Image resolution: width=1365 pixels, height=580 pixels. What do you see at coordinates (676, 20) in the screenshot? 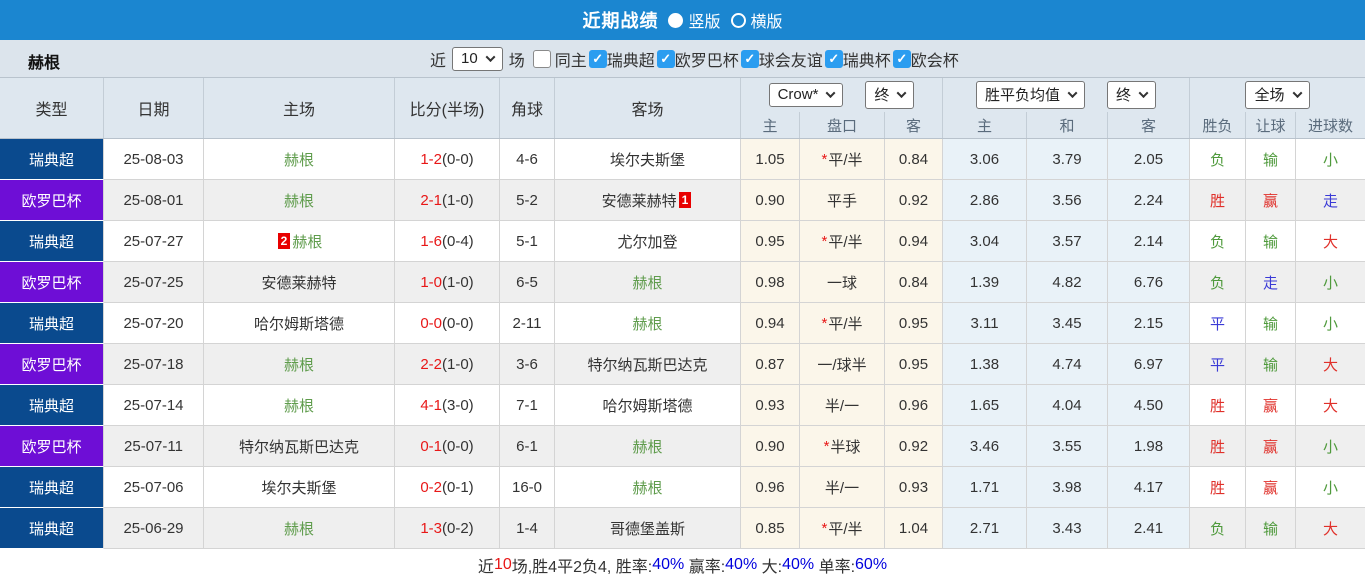
I see `radio-selected-icon` at bounding box center [676, 20].